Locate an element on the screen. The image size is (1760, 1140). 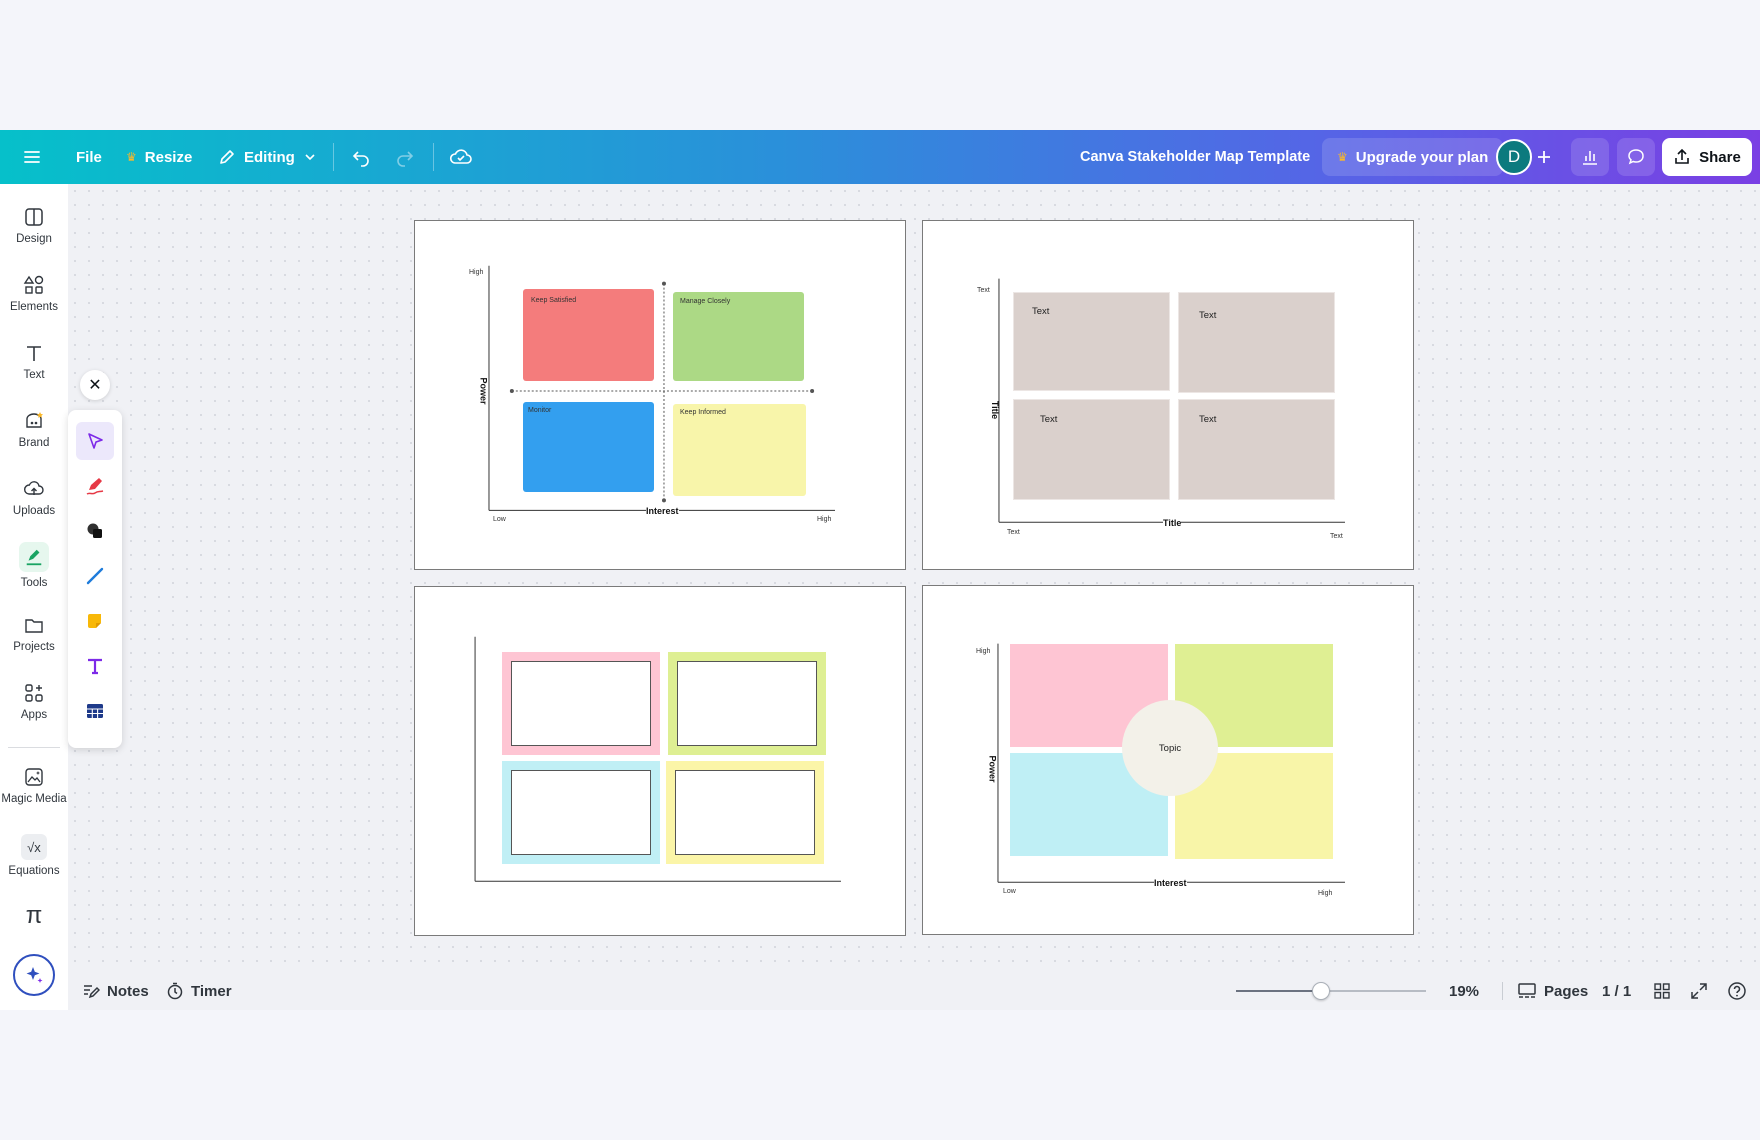
shapes-tool-button is located at coordinates (95, 531).